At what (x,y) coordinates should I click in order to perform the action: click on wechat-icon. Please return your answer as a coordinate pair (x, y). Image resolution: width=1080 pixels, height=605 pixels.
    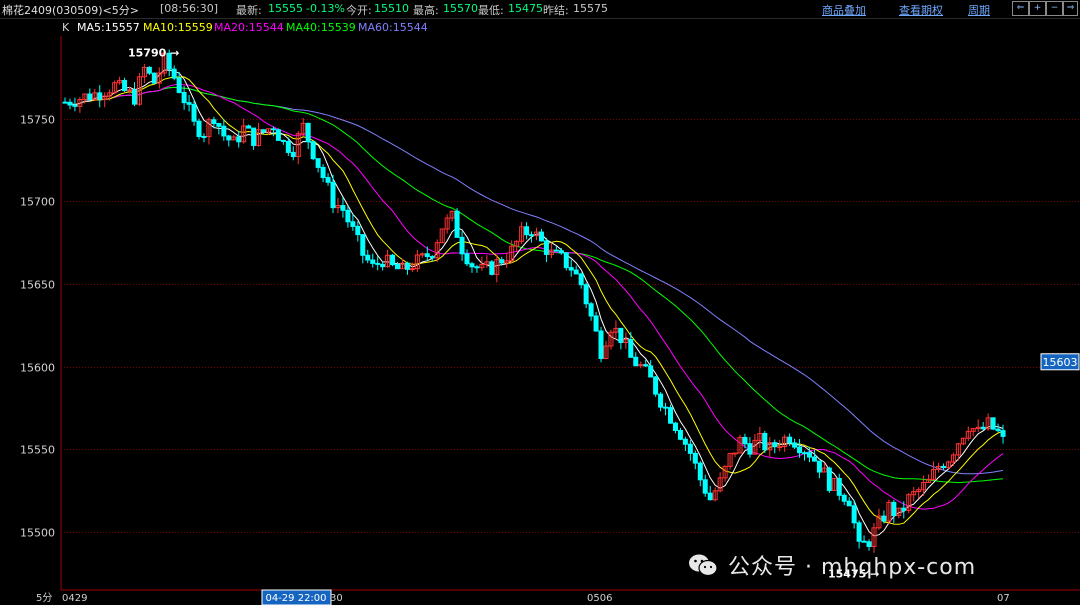
    Looking at the image, I should click on (703, 565).